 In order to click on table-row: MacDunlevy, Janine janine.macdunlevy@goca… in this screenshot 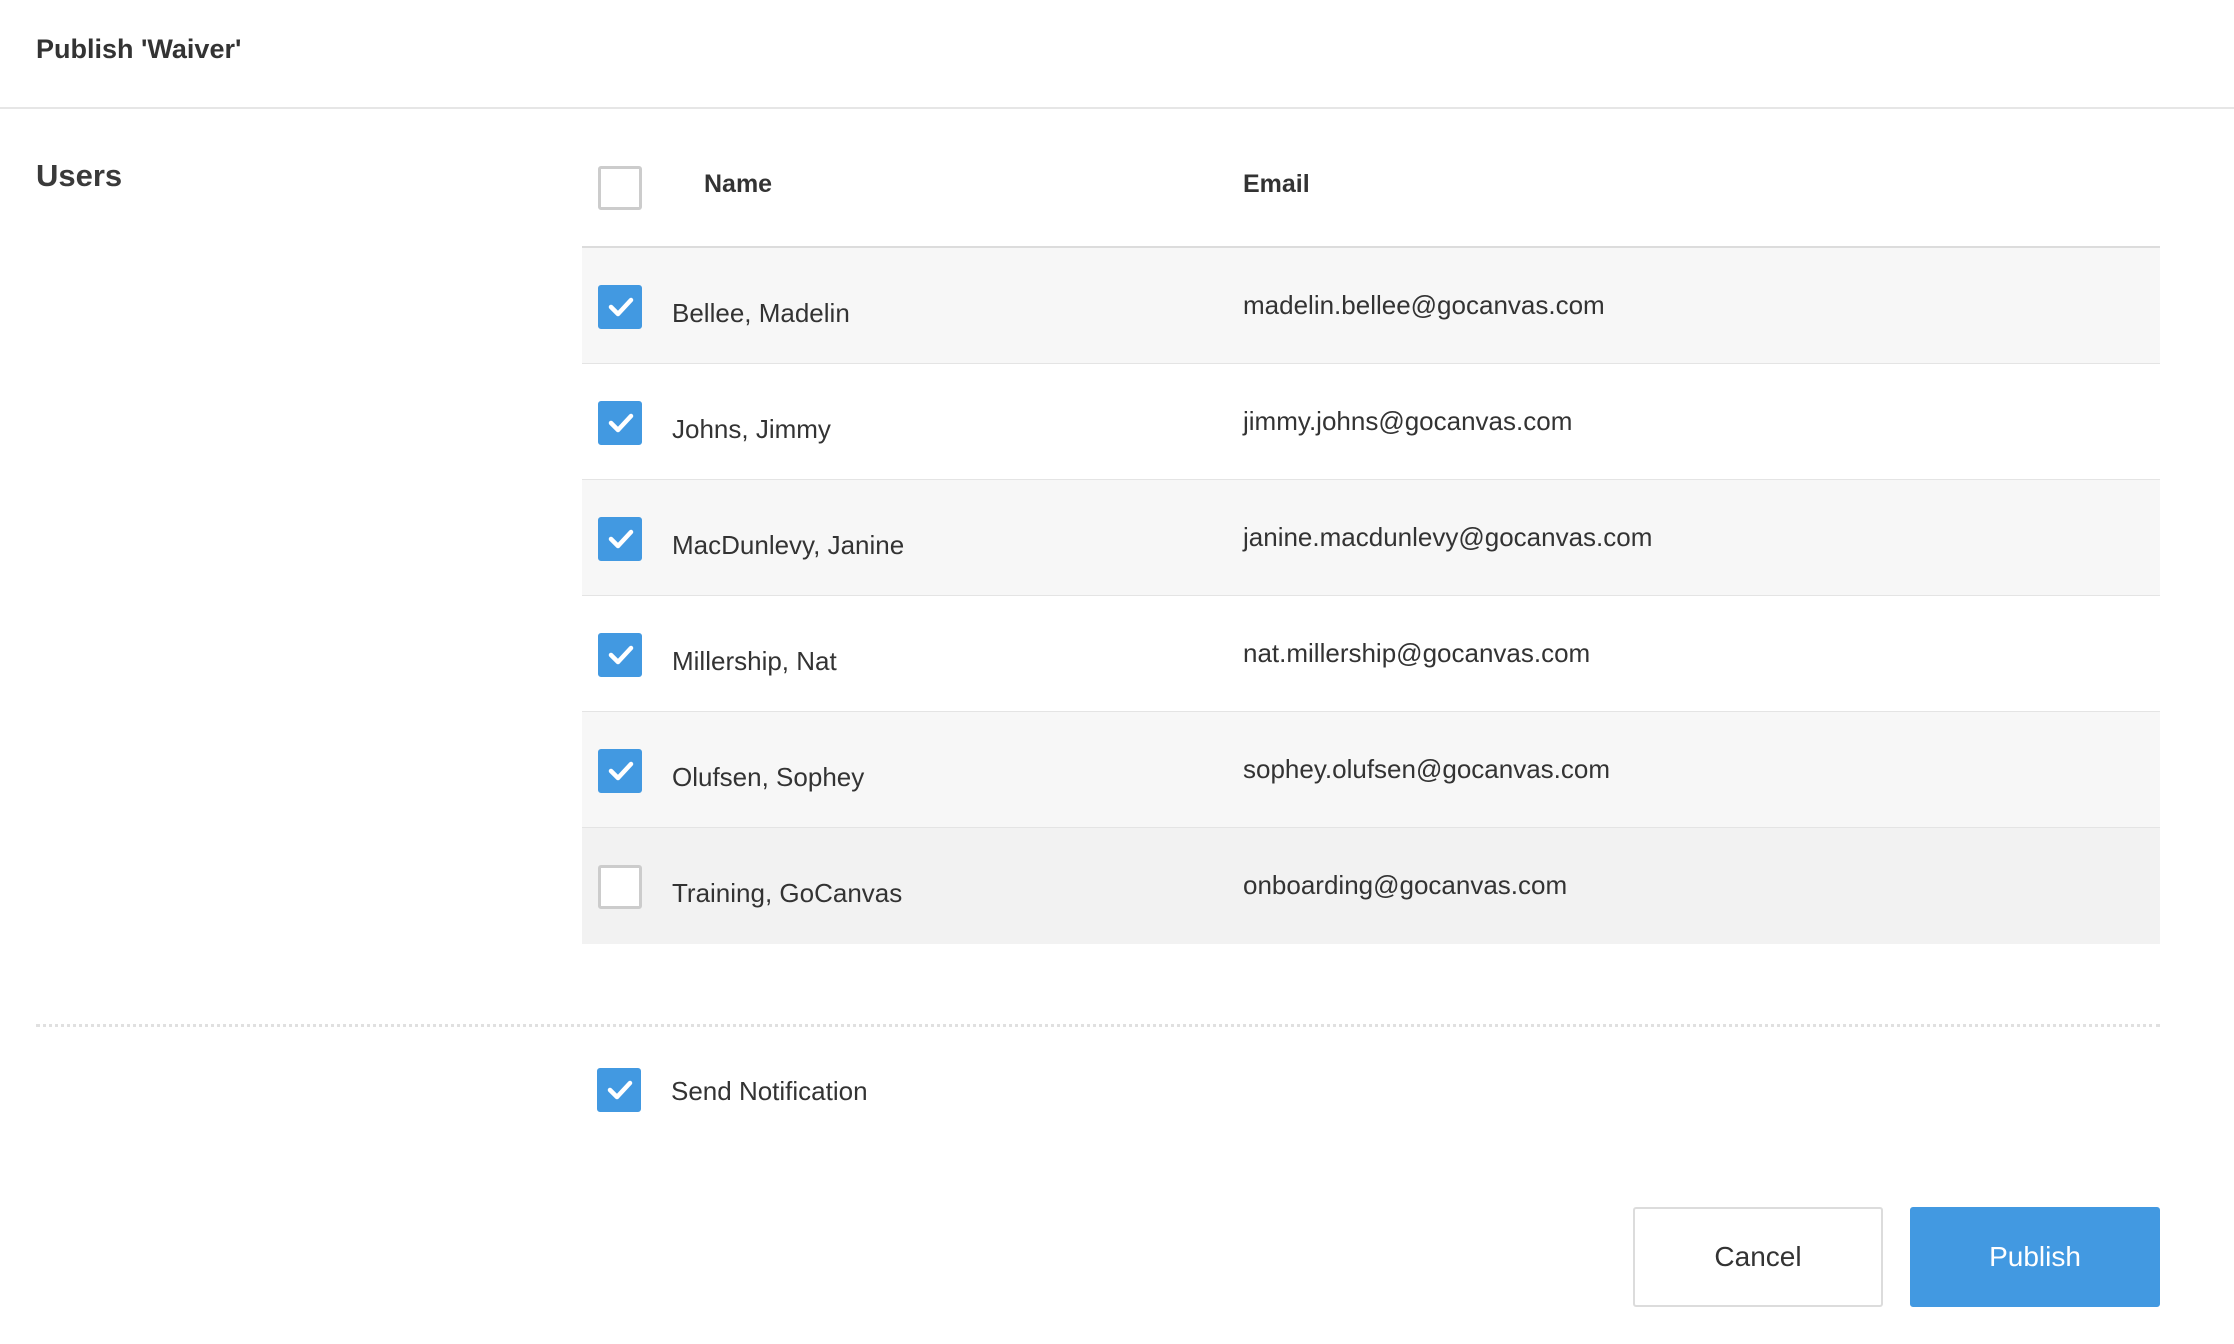, I will do `click(1371, 538)`.